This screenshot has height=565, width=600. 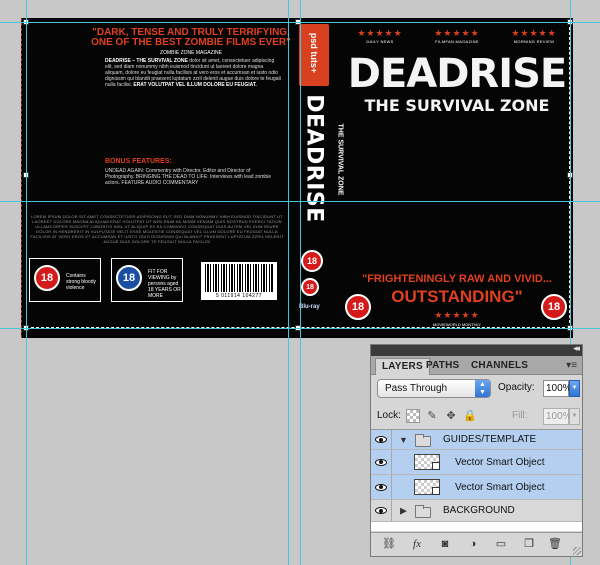 I want to click on opacity-input: 100%, so click(x=557, y=388).